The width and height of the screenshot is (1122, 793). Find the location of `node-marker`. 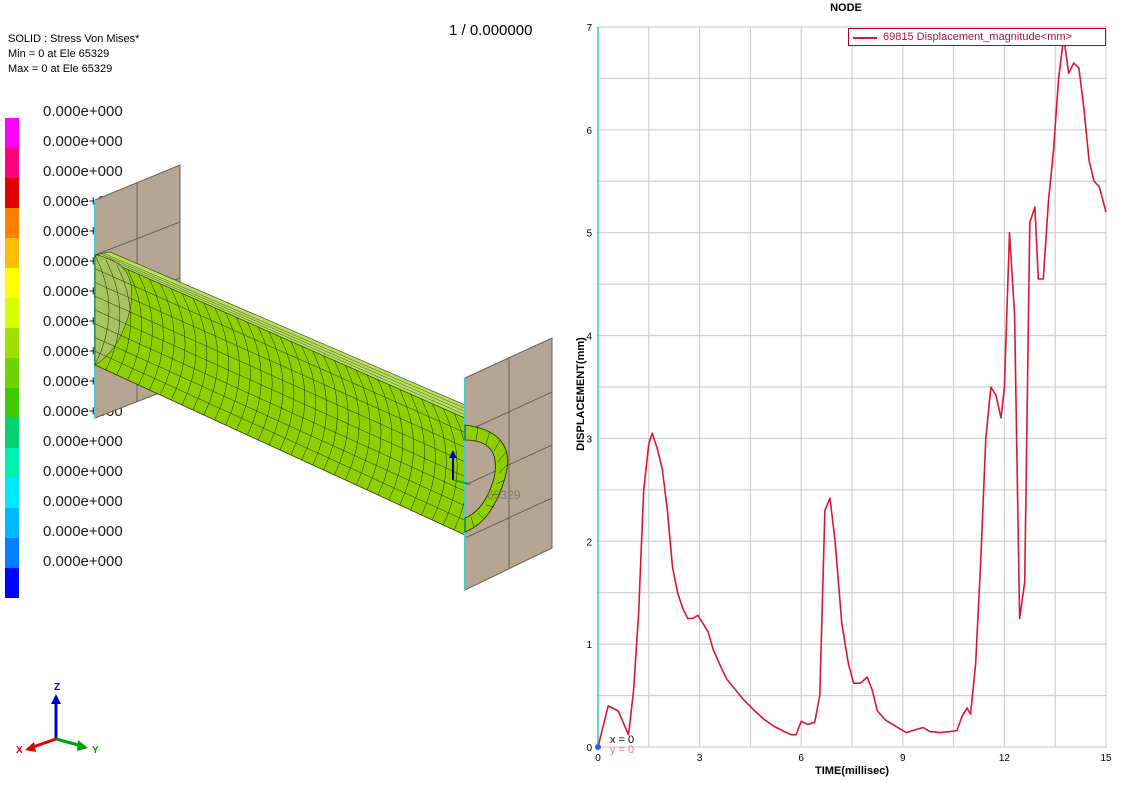

node-marker is located at coordinates (460, 467).